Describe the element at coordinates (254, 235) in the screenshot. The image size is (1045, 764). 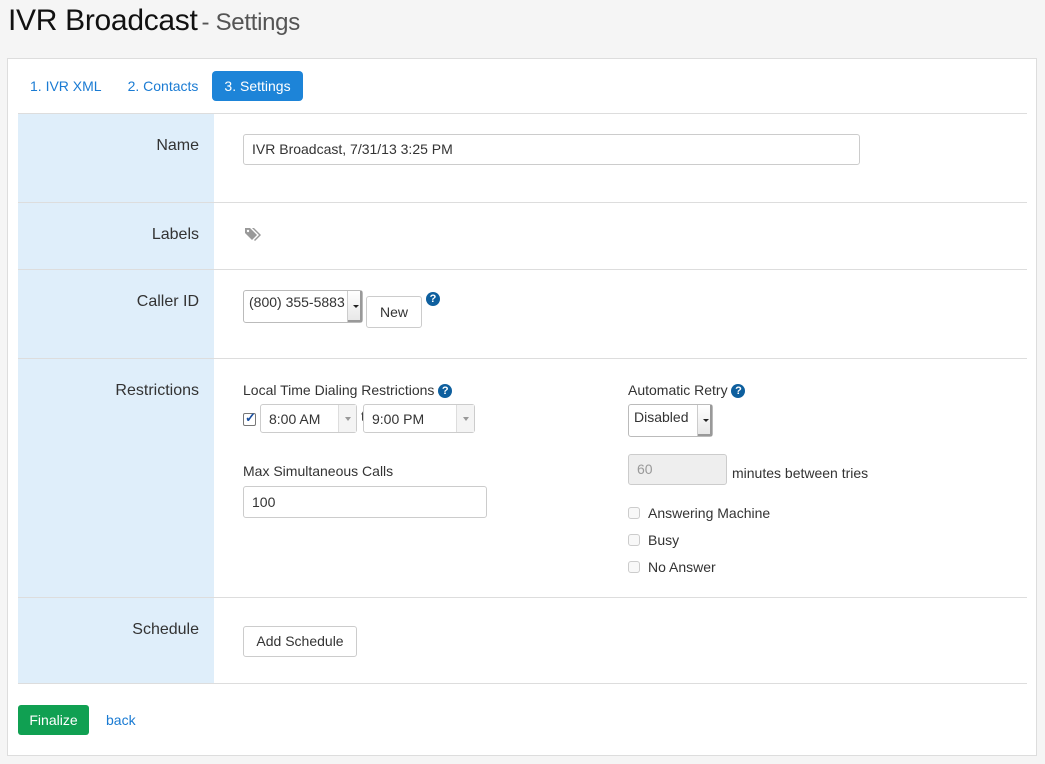
I see `tag-icon` at that location.